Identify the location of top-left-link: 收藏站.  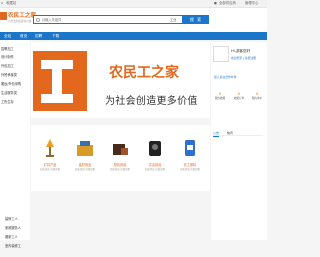
(11, 3).